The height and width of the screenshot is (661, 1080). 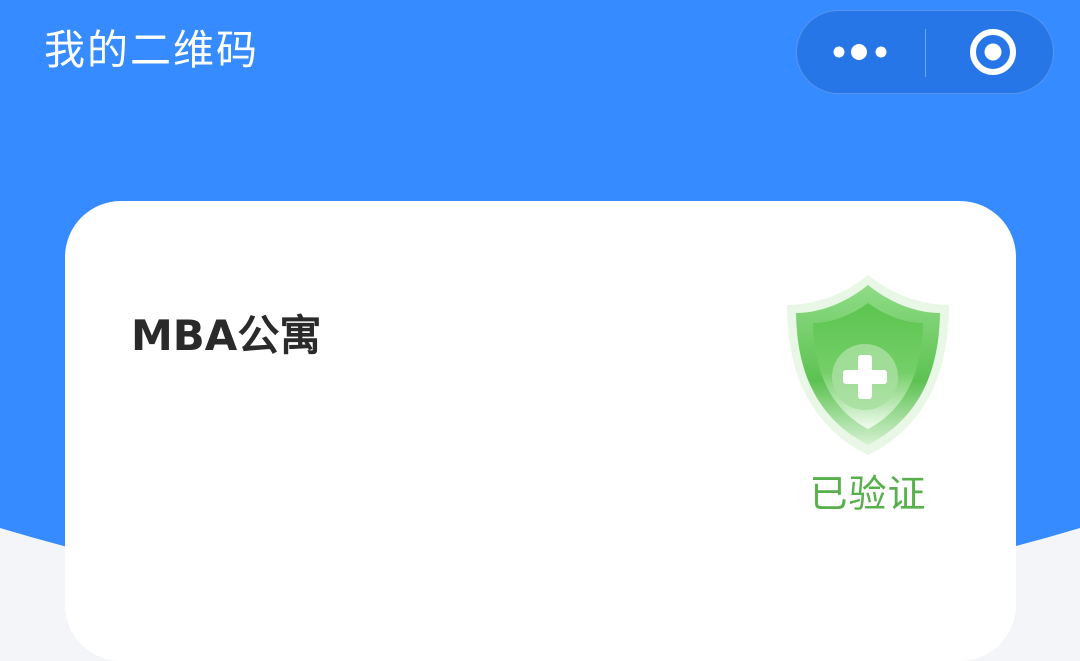 I want to click on verified-badge: 已验证, so click(x=868, y=399).